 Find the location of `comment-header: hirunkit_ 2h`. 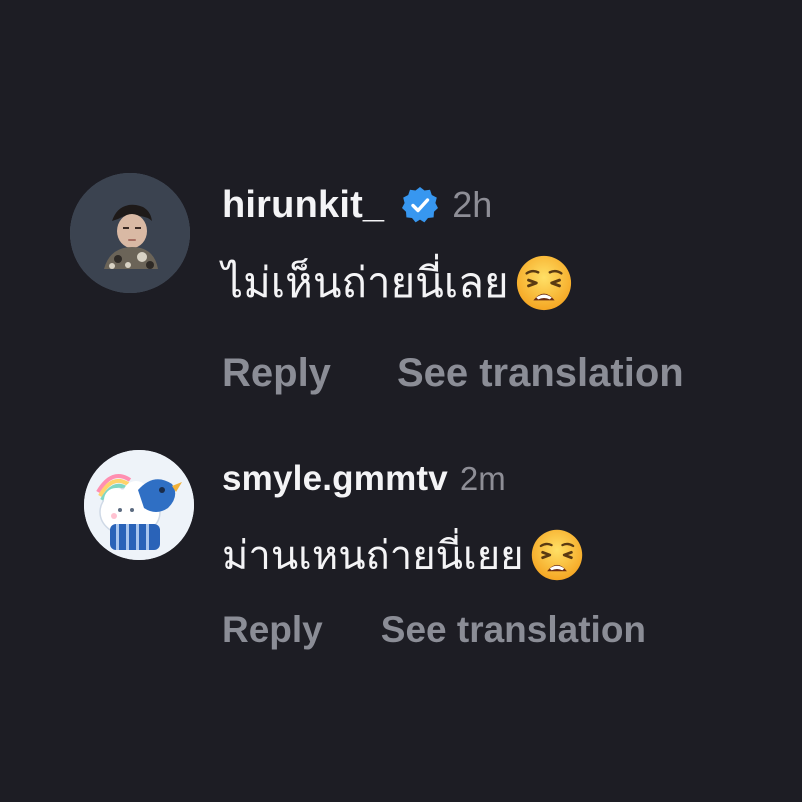

comment-header: hirunkit_ 2h is located at coordinates (357, 205).